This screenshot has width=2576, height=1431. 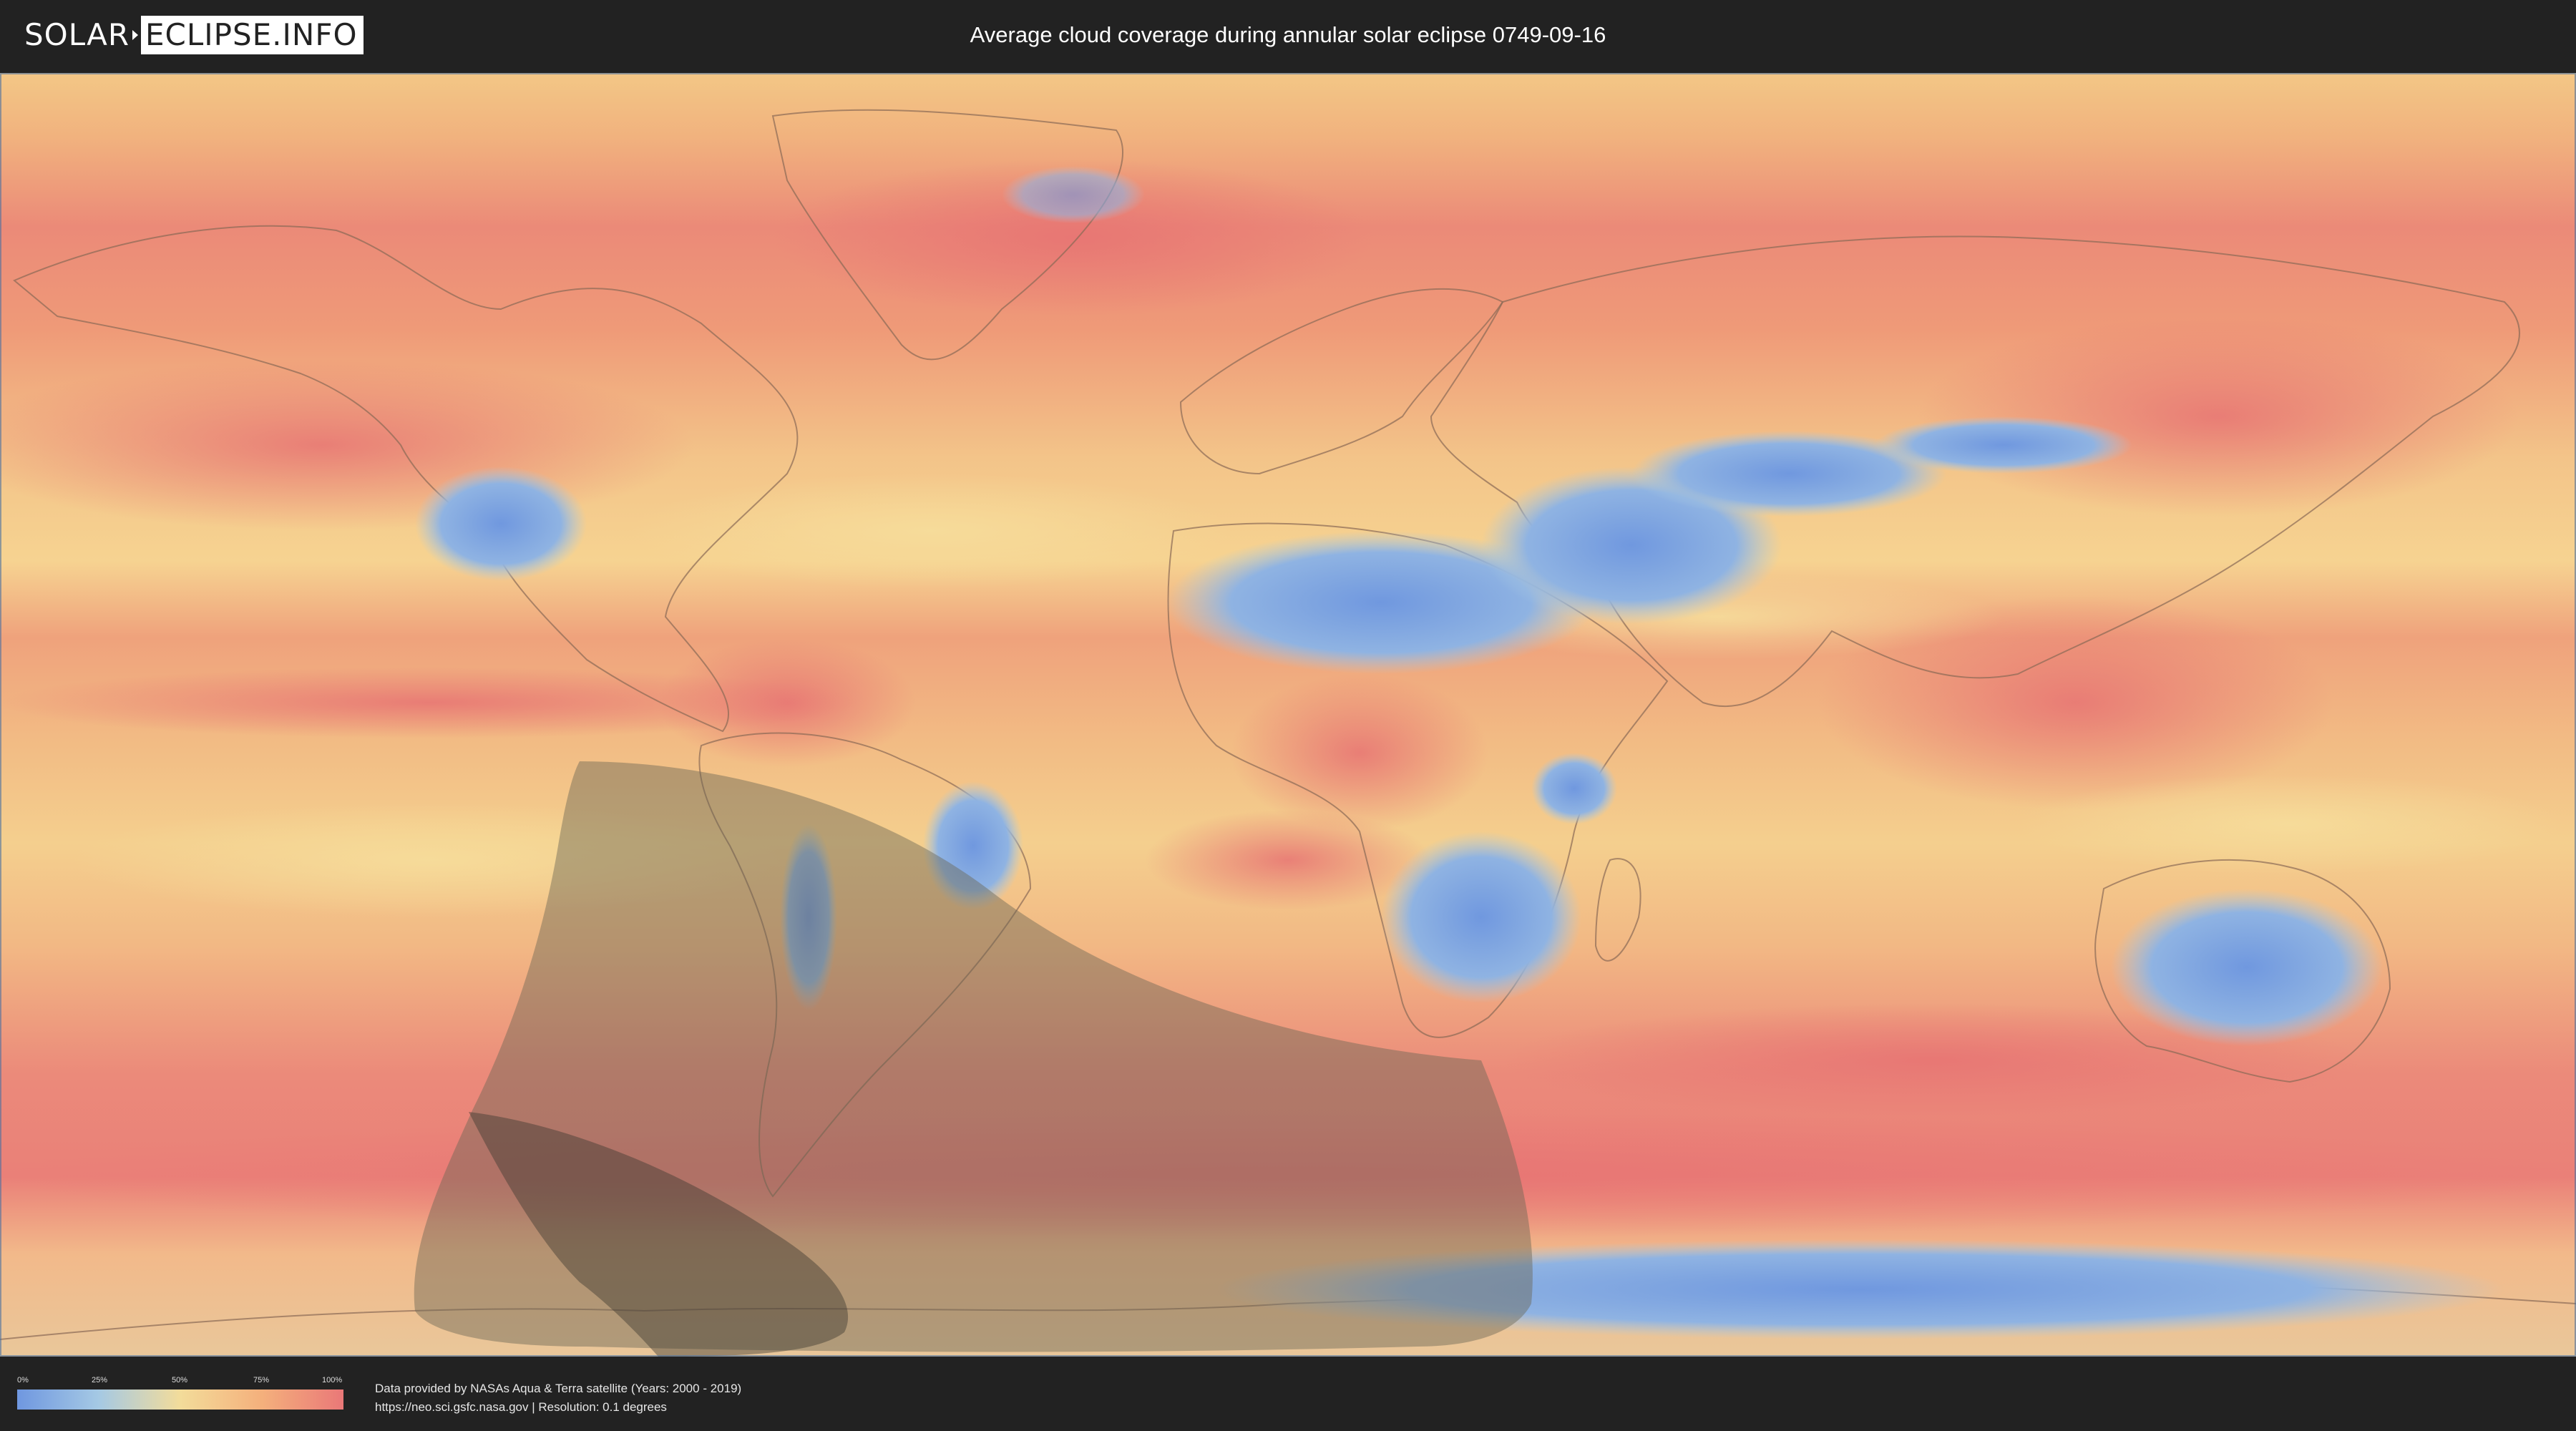 I want to click on cloud-coverage-legend: 0% 25% 50% 75% 100%, so click(x=180, y=1395).